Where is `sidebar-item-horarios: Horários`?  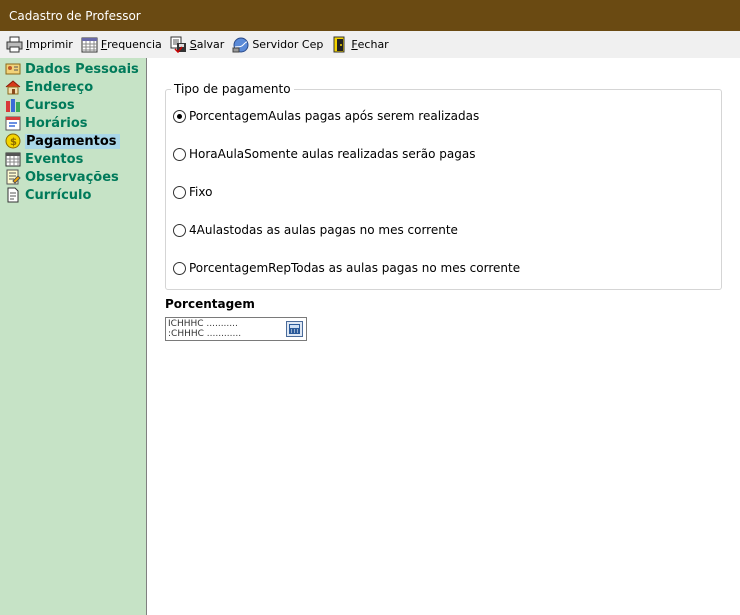
sidebar-item-horarios: Horários is located at coordinates (46, 123).